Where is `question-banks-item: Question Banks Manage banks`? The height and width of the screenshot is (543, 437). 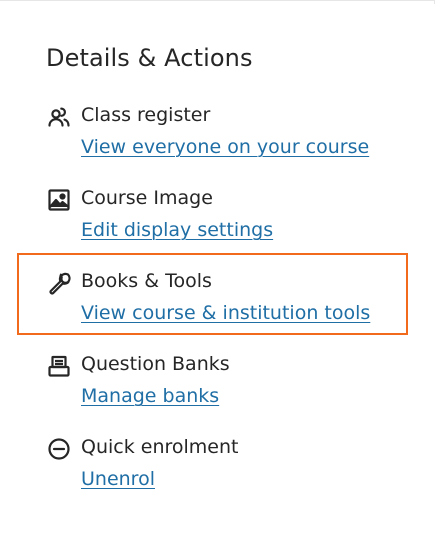 question-banks-item: Question Banks Manage banks is located at coordinates (226, 384).